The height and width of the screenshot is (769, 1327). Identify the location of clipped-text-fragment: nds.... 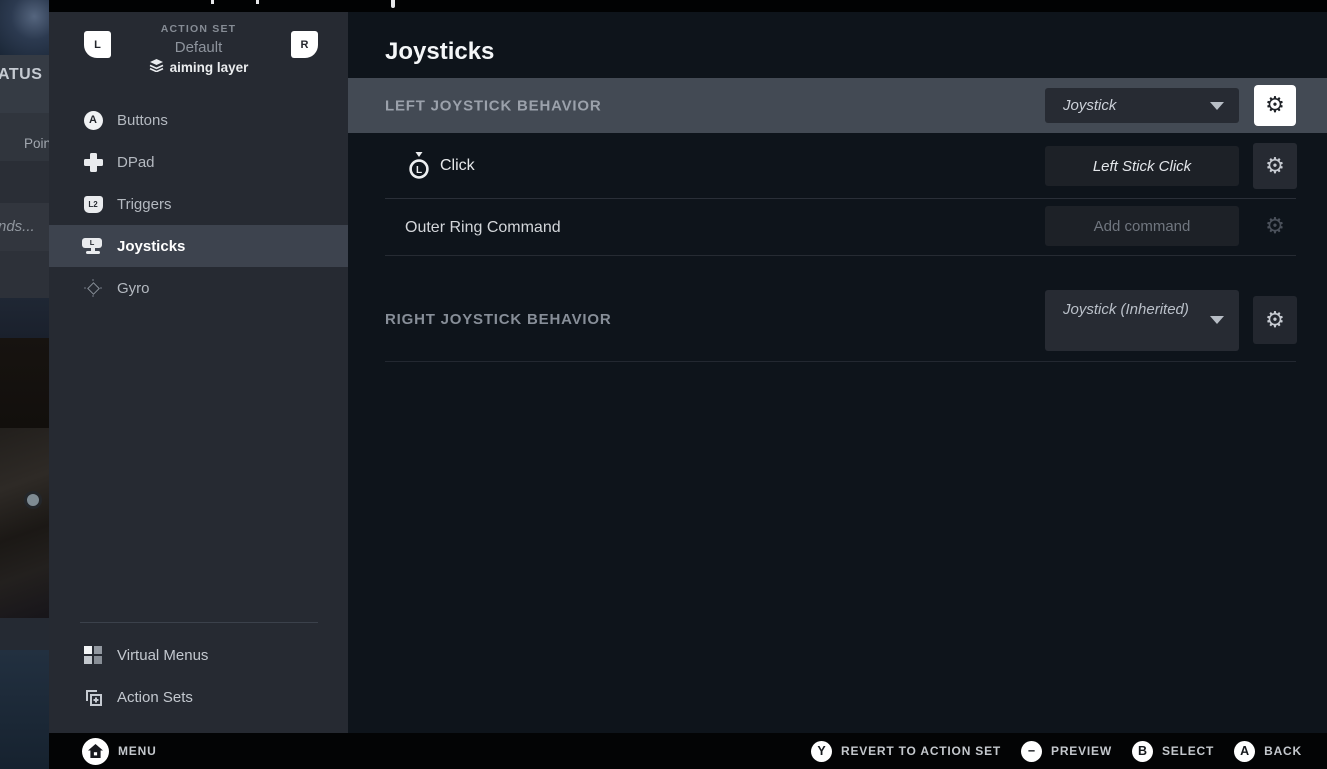
(17, 226).